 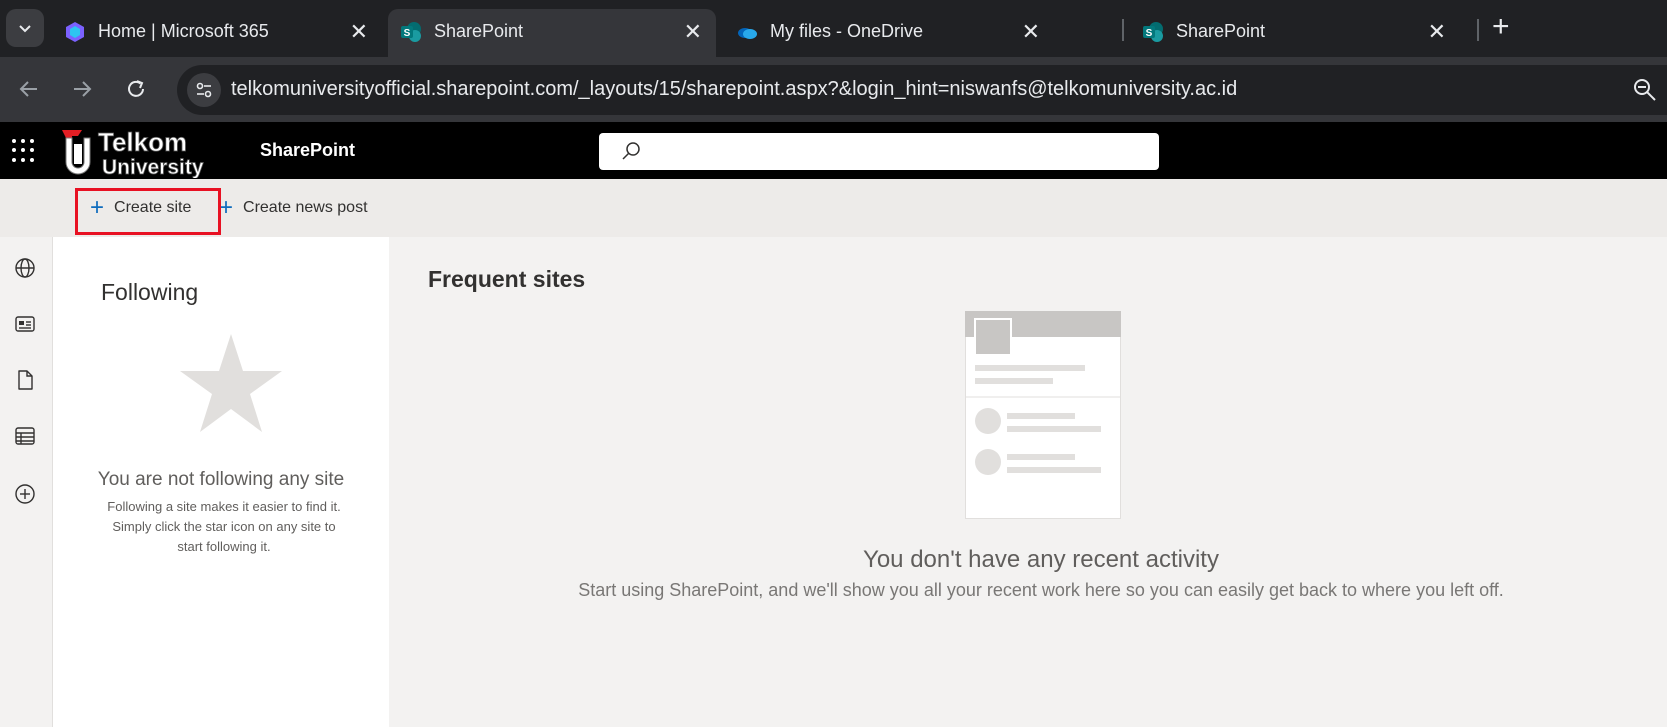 I want to click on news-icon, so click(x=25, y=324).